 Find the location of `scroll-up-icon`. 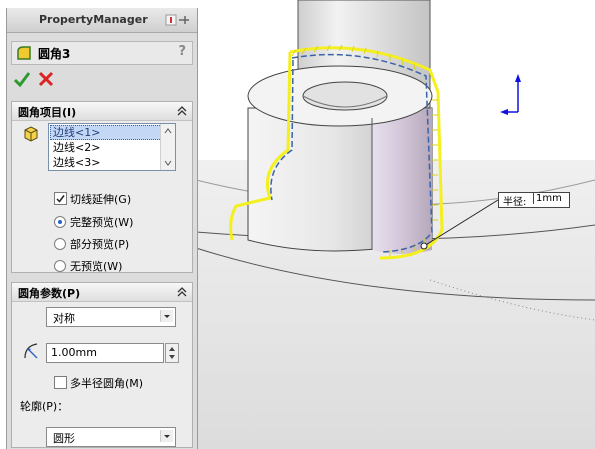

scroll-up-icon is located at coordinates (168, 131).